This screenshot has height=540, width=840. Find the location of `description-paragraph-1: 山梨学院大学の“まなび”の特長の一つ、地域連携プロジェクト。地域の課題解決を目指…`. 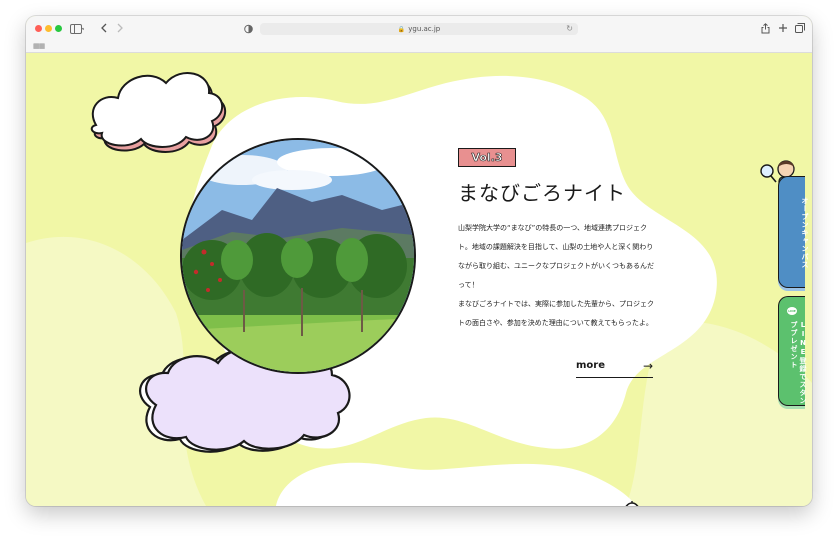

description-paragraph-1: 山梨学院大学の“まなび”の特長の一つ、地域連携プロジェクト。地域の課題解決を目指… is located at coordinates (556, 256).